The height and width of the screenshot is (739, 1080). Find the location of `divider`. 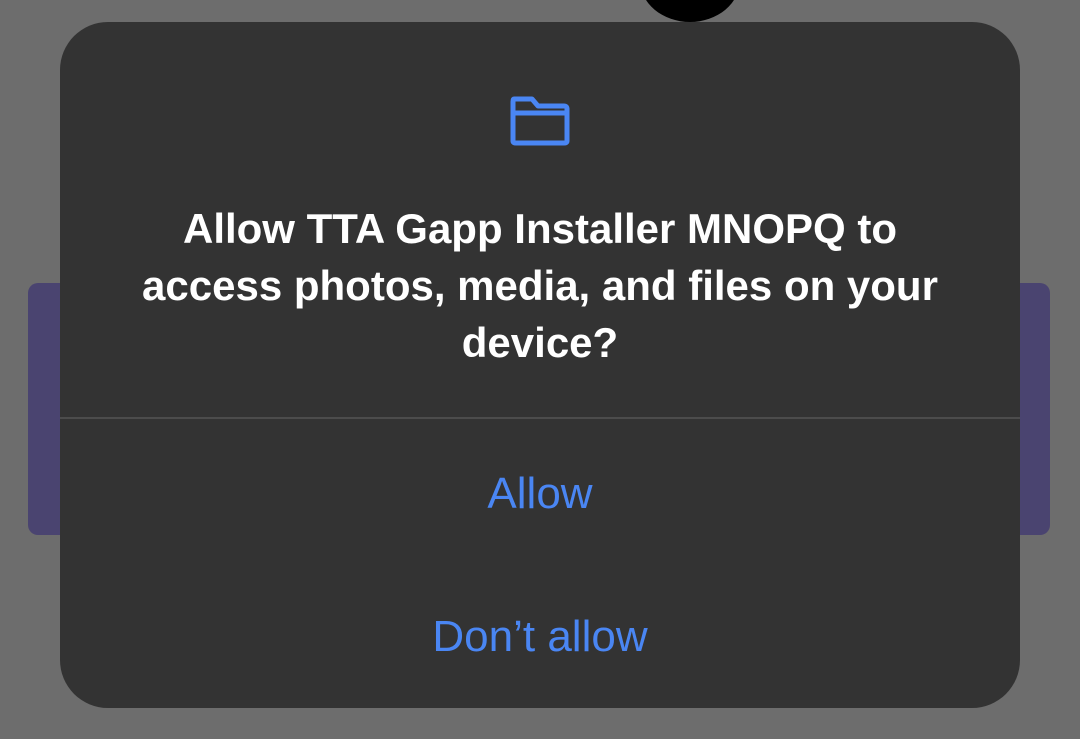

divider is located at coordinates (540, 418).